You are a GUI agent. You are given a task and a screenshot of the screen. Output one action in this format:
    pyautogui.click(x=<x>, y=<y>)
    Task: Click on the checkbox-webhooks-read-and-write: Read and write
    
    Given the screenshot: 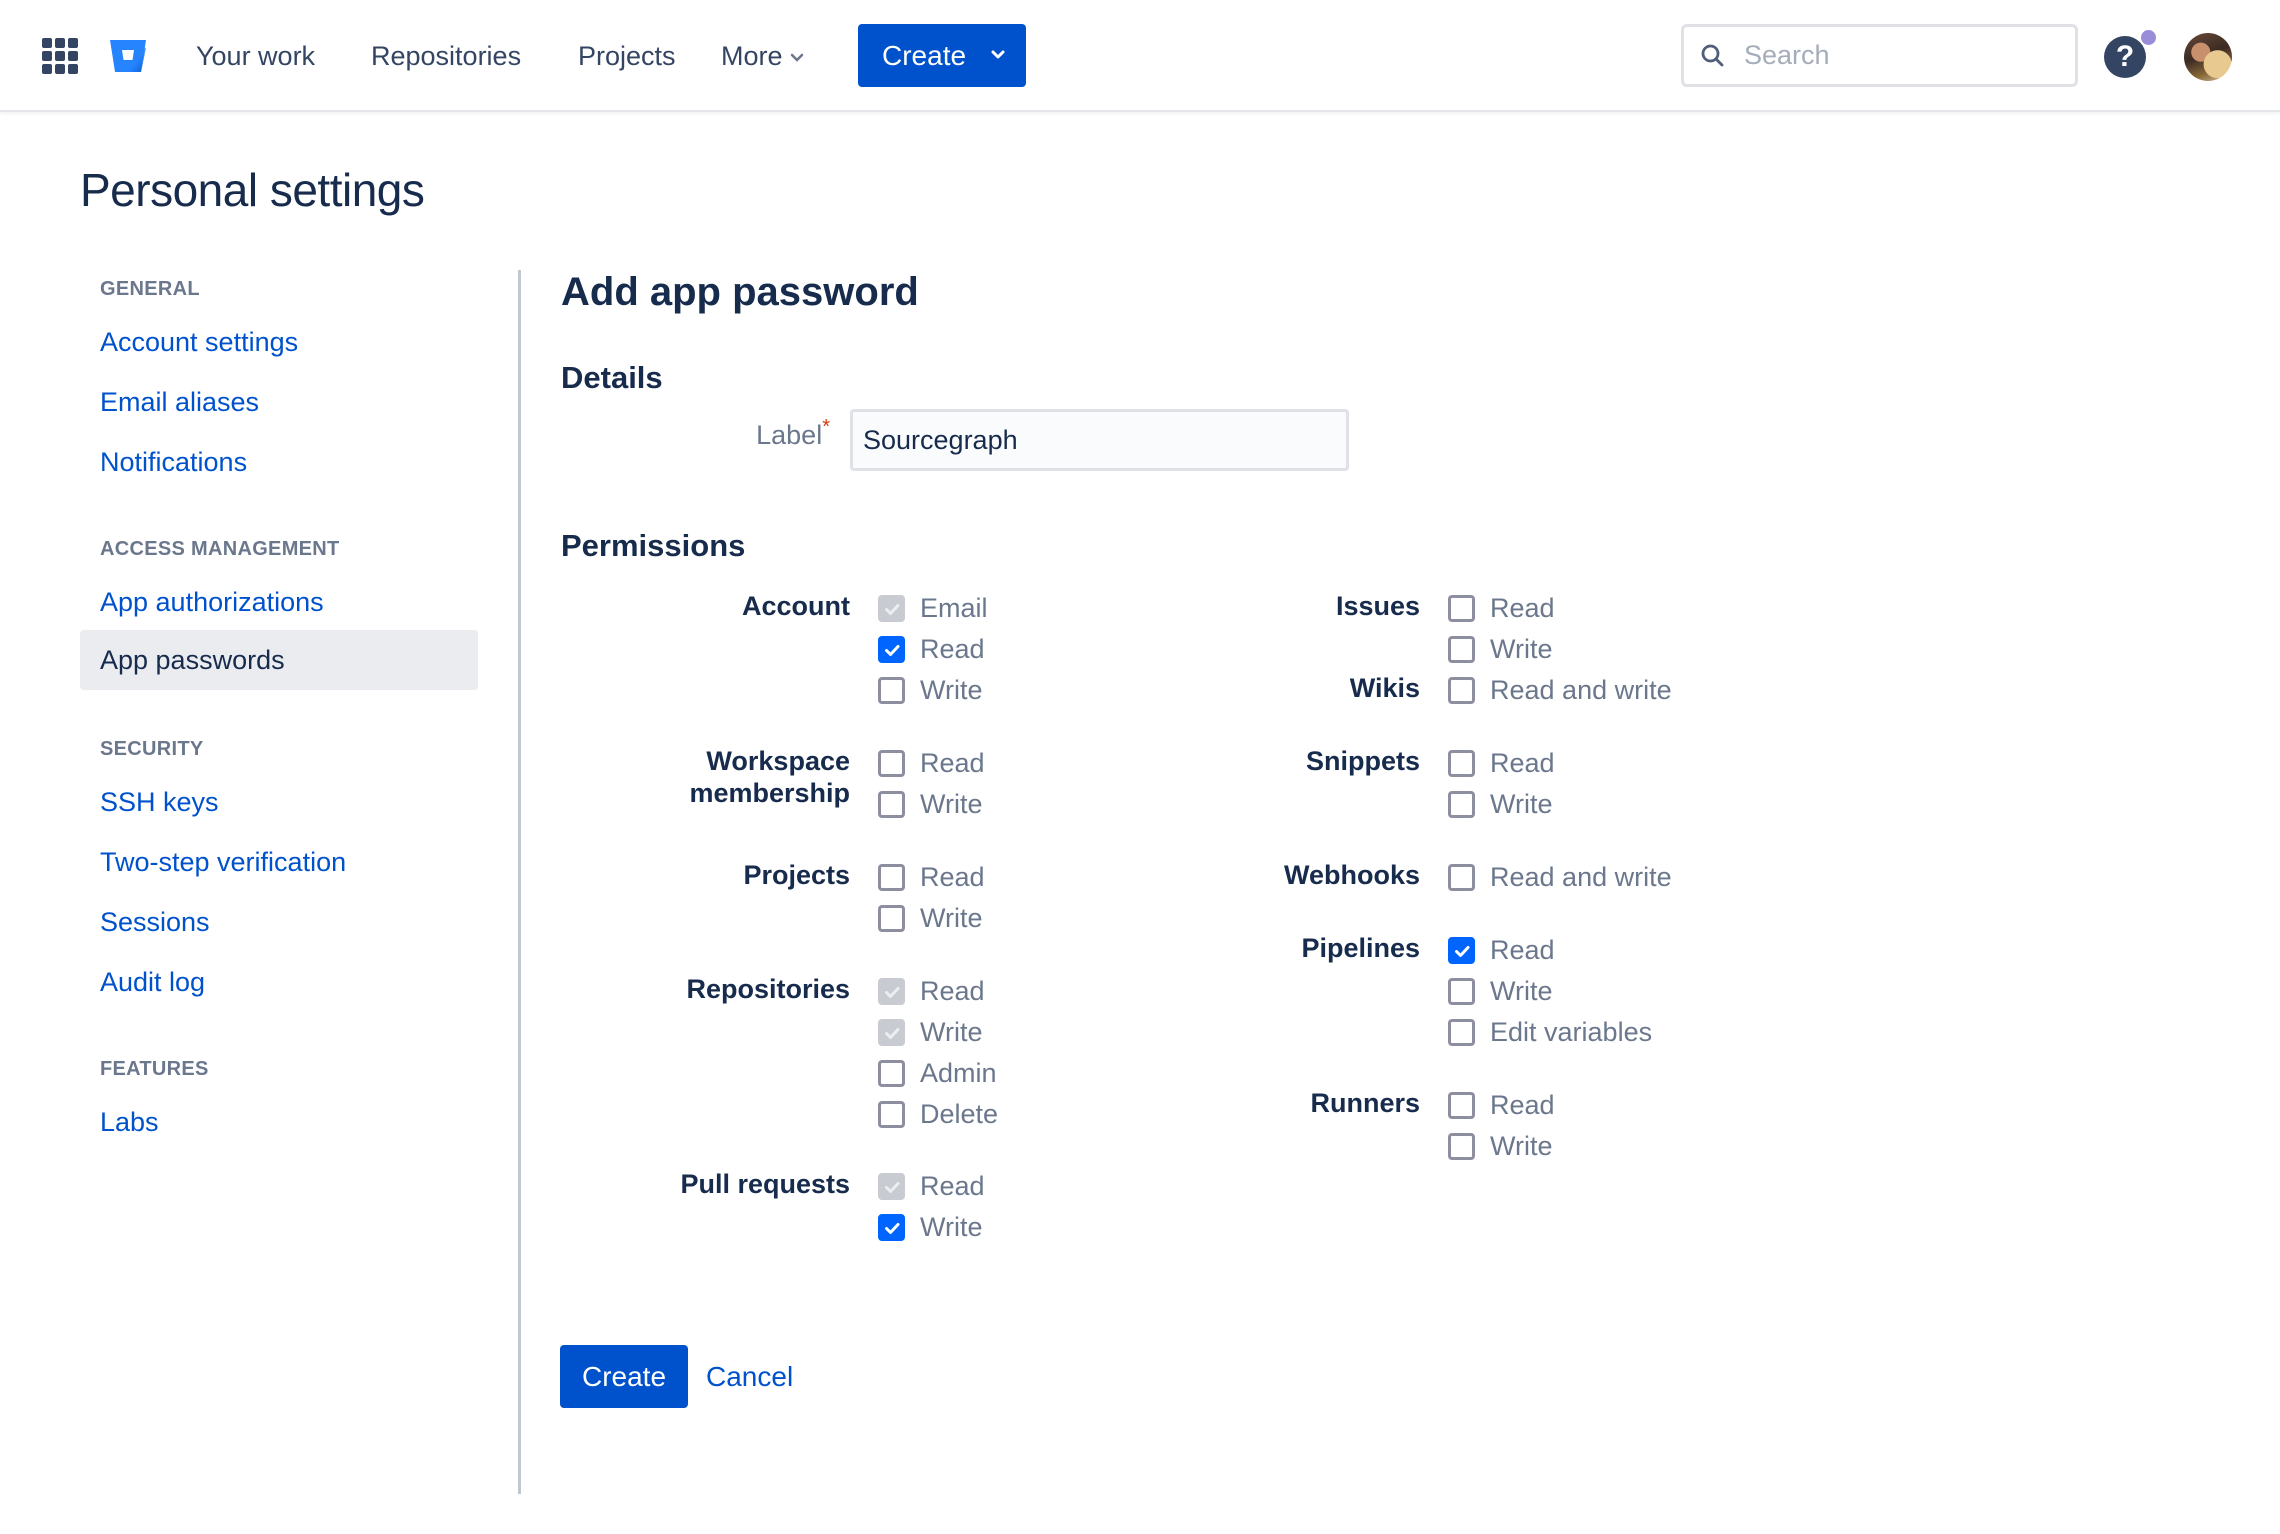 What is the action you would take?
    pyautogui.click(x=1560, y=877)
    